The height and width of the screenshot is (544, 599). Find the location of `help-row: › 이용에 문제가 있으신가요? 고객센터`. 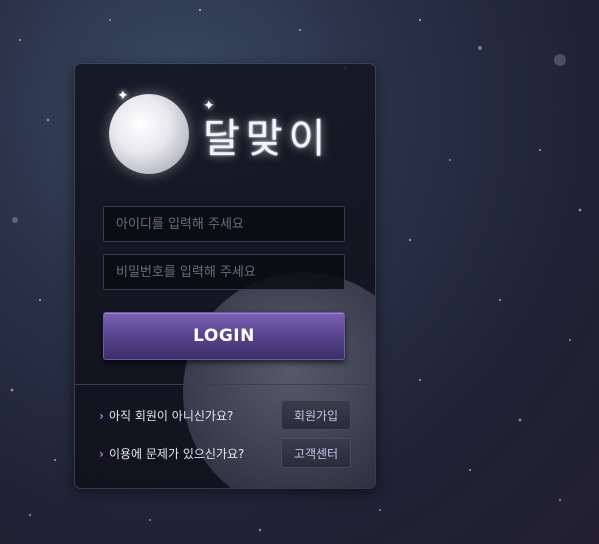

help-row: › 이용에 문제가 있으신가요? 고객센터 is located at coordinates (225, 453).